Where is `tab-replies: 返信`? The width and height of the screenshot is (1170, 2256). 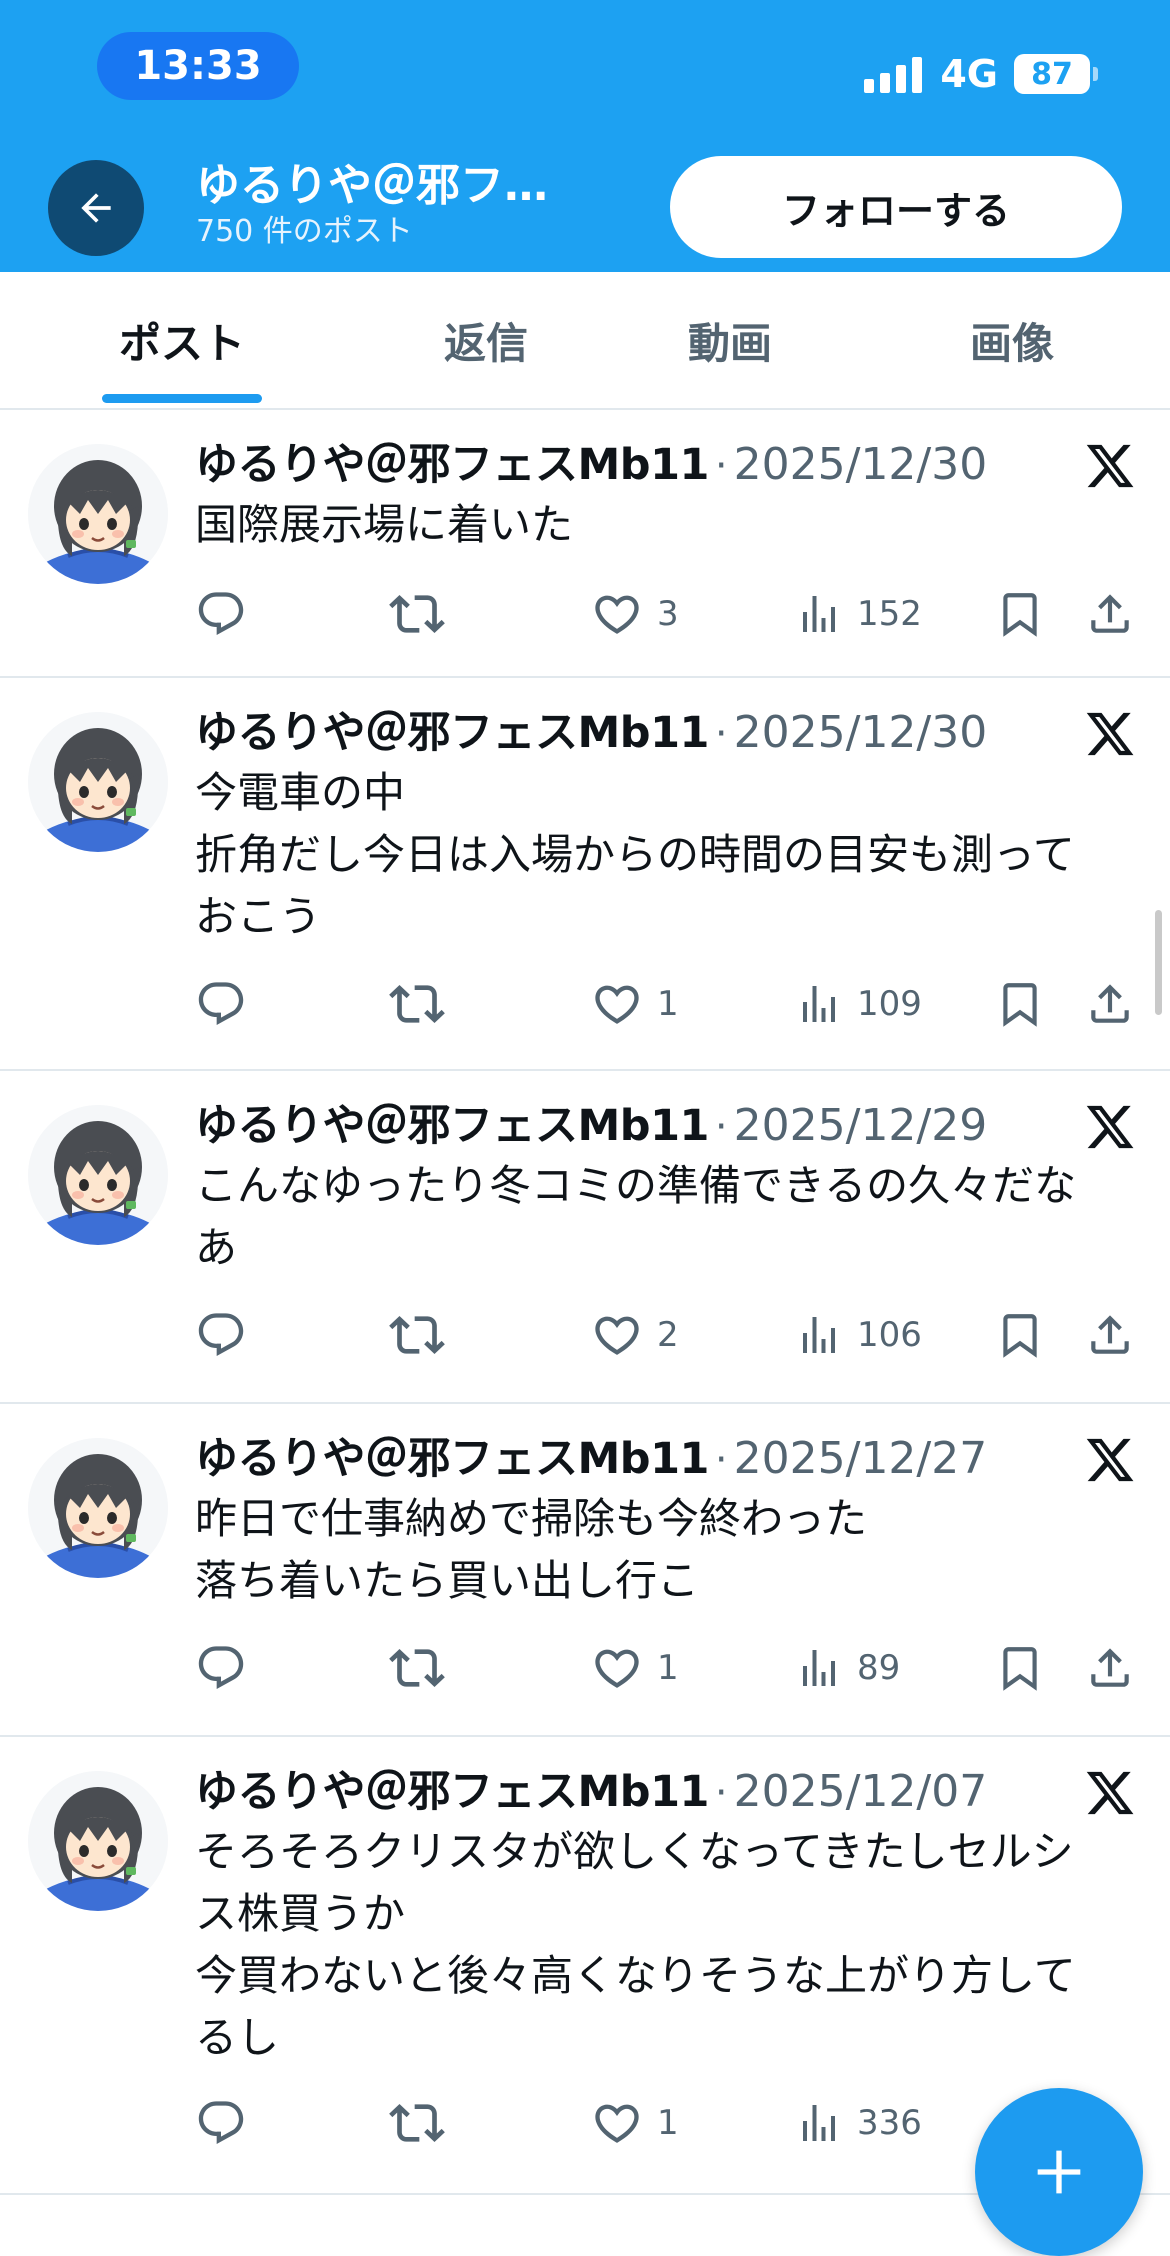
tab-replies: 返信 is located at coordinates (486, 340).